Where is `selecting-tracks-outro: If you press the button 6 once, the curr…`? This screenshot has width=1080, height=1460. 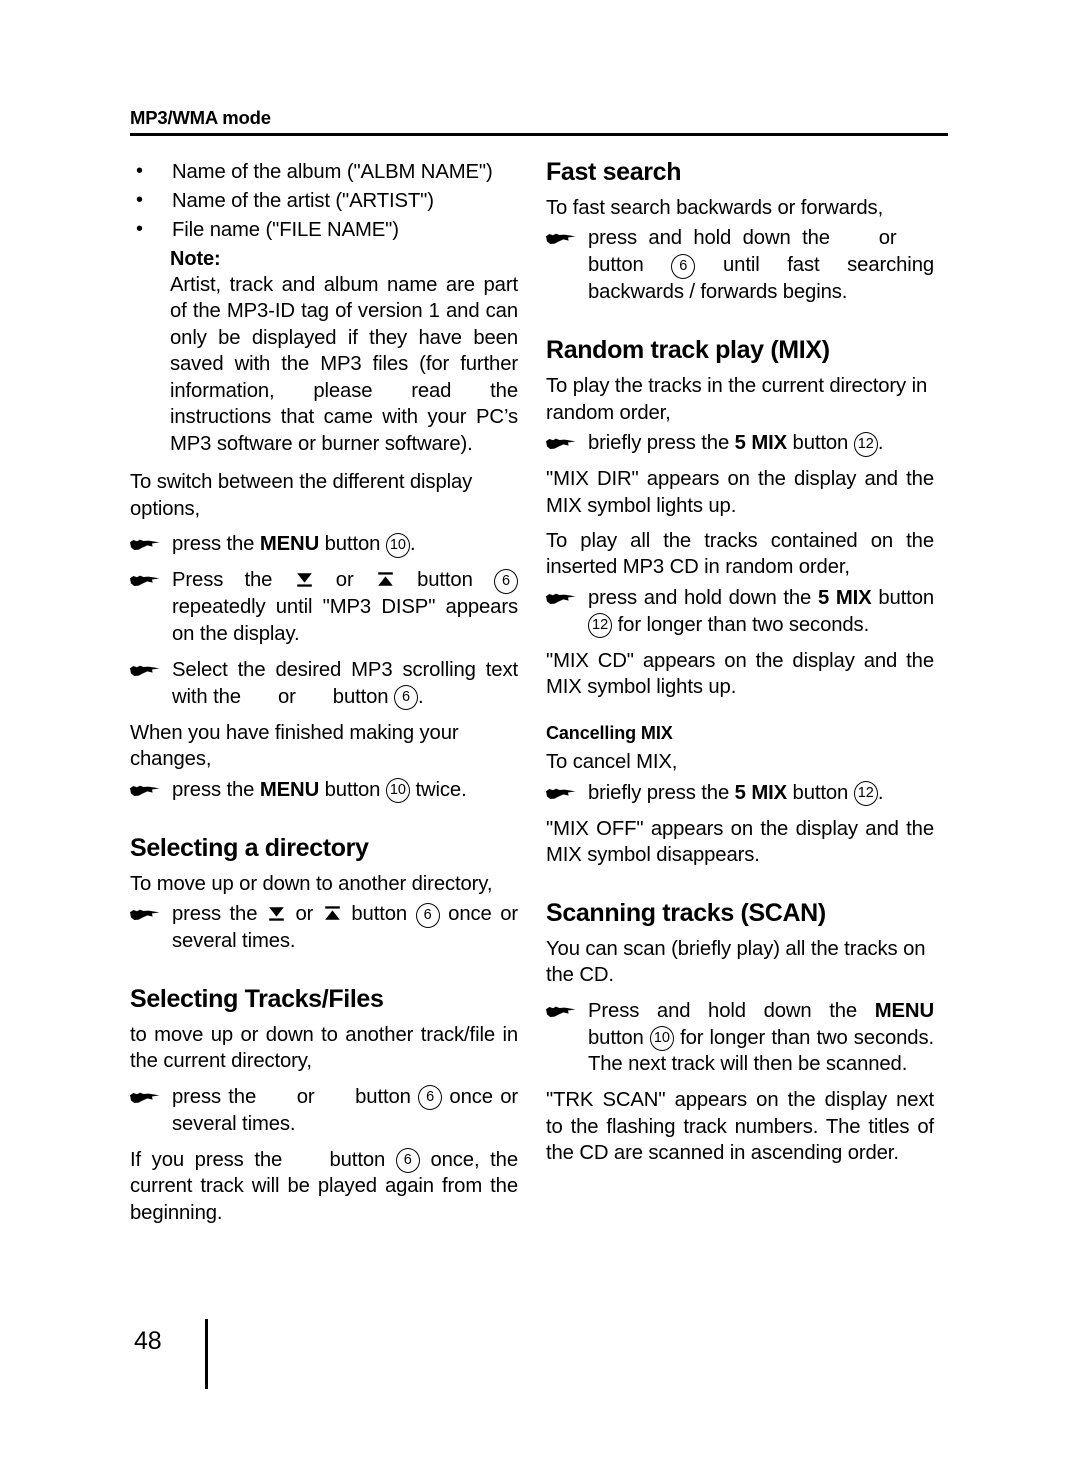 selecting-tracks-outro: If you press the button 6 once, the curr… is located at coordinates (324, 1186).